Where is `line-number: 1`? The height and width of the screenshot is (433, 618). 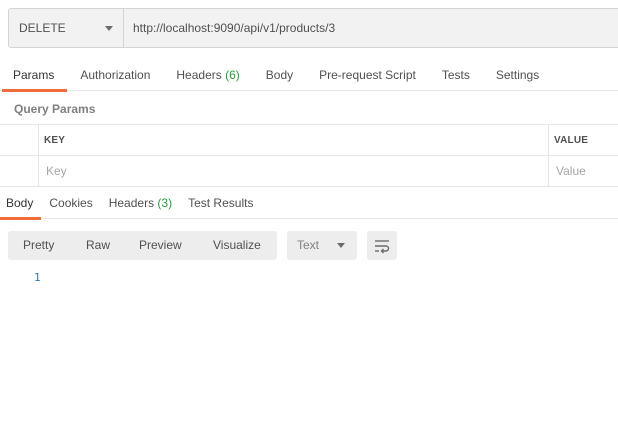
line-number: 1 is located at coordinates (37, 277).